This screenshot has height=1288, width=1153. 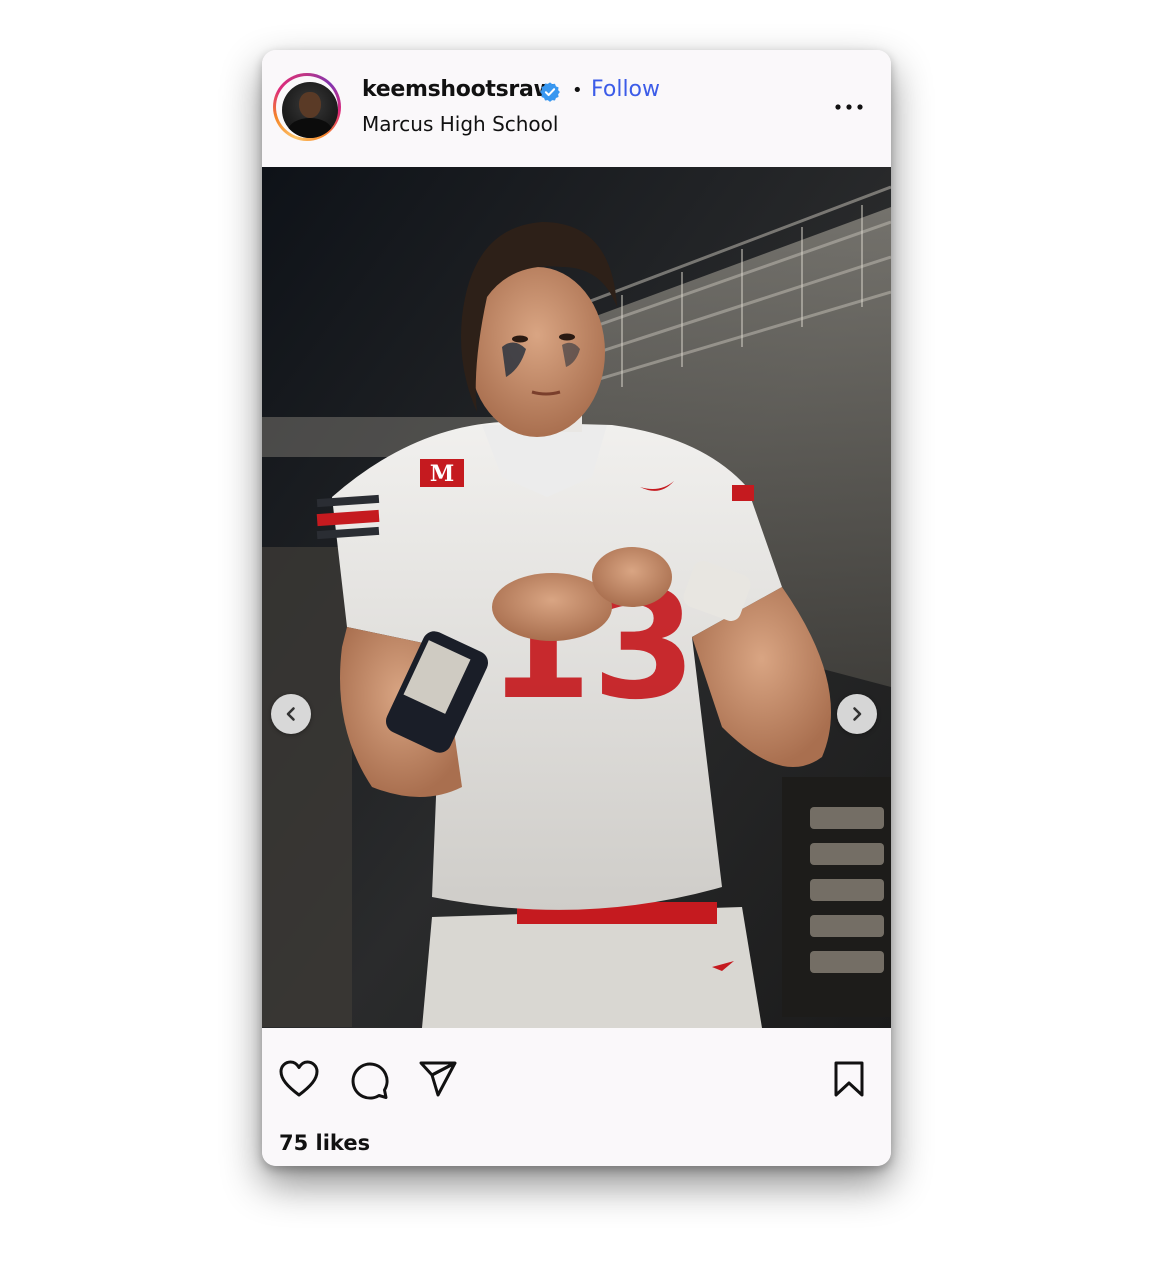 I want to click on more-horizontal-icon, so click(x=849, y=107).